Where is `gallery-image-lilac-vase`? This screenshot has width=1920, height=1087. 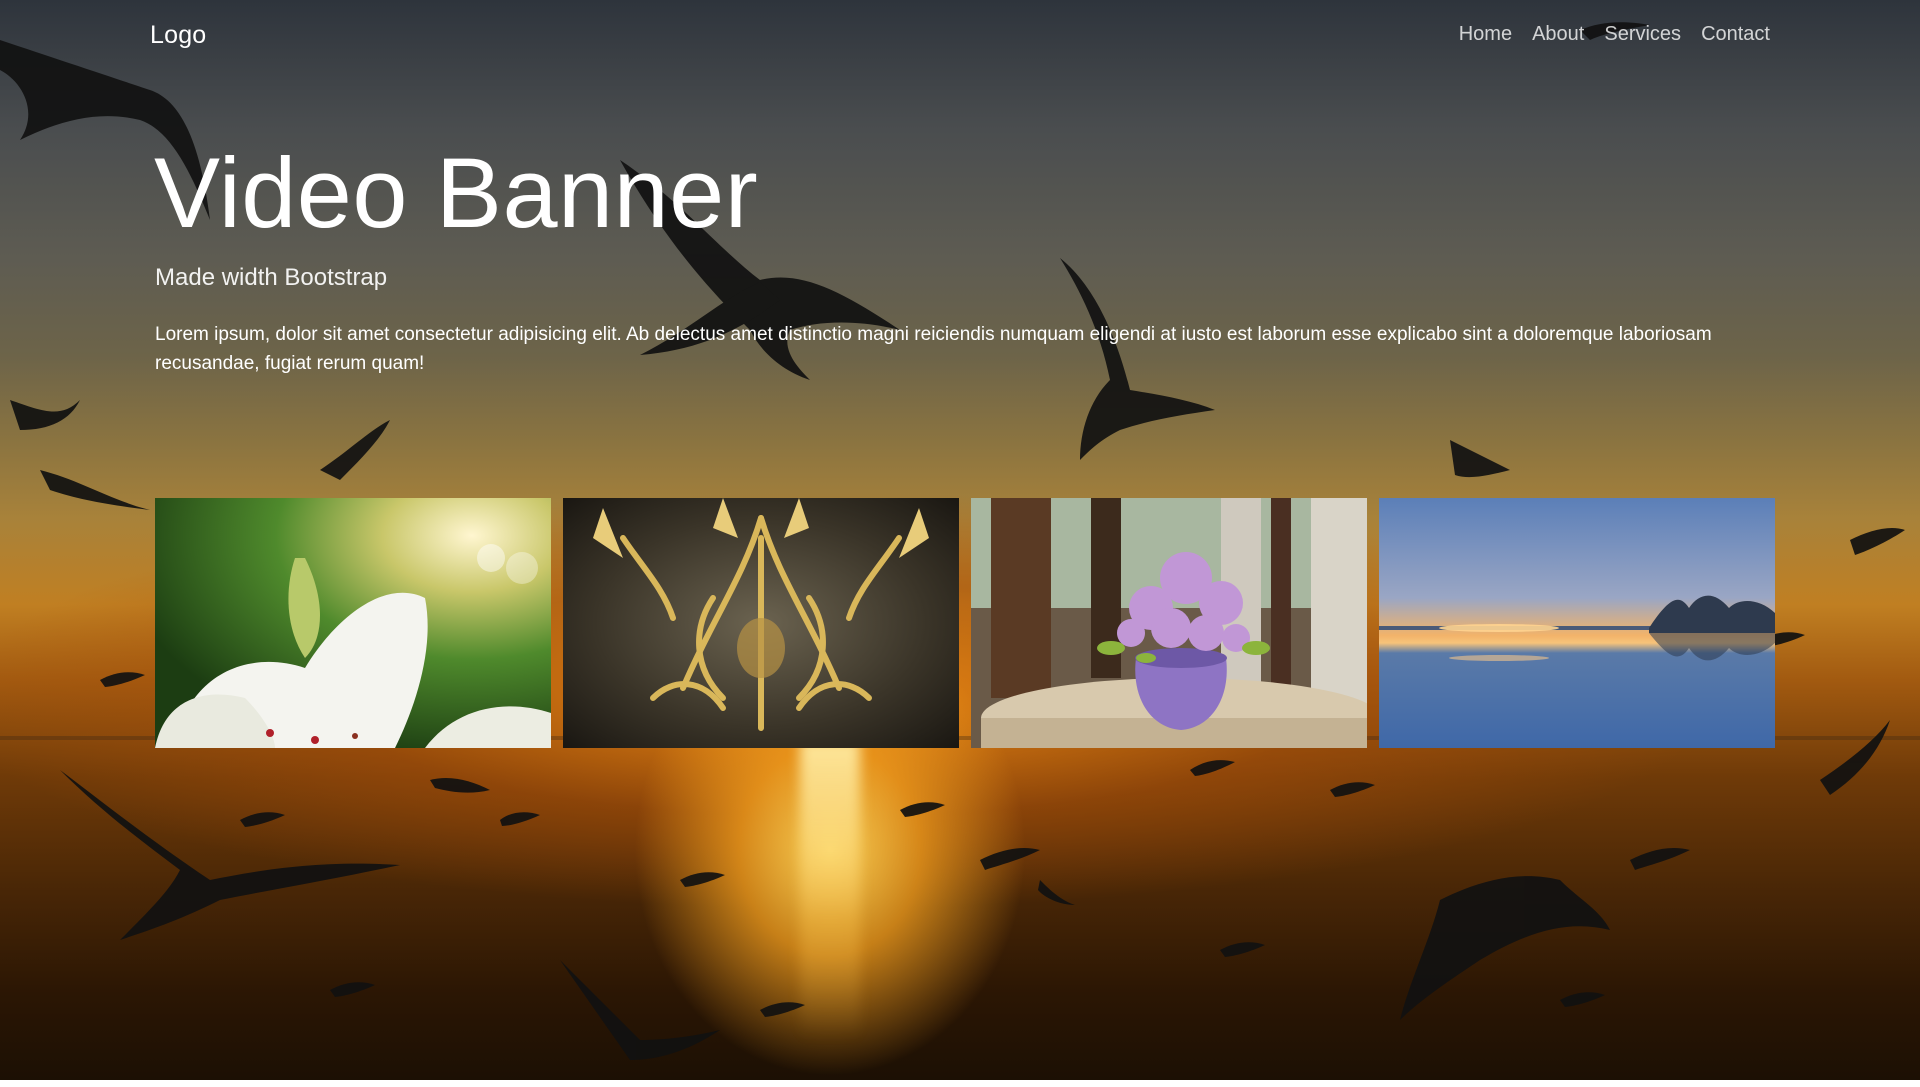 gallery-image-lilac-vase is located at coordinates (1169, 623).